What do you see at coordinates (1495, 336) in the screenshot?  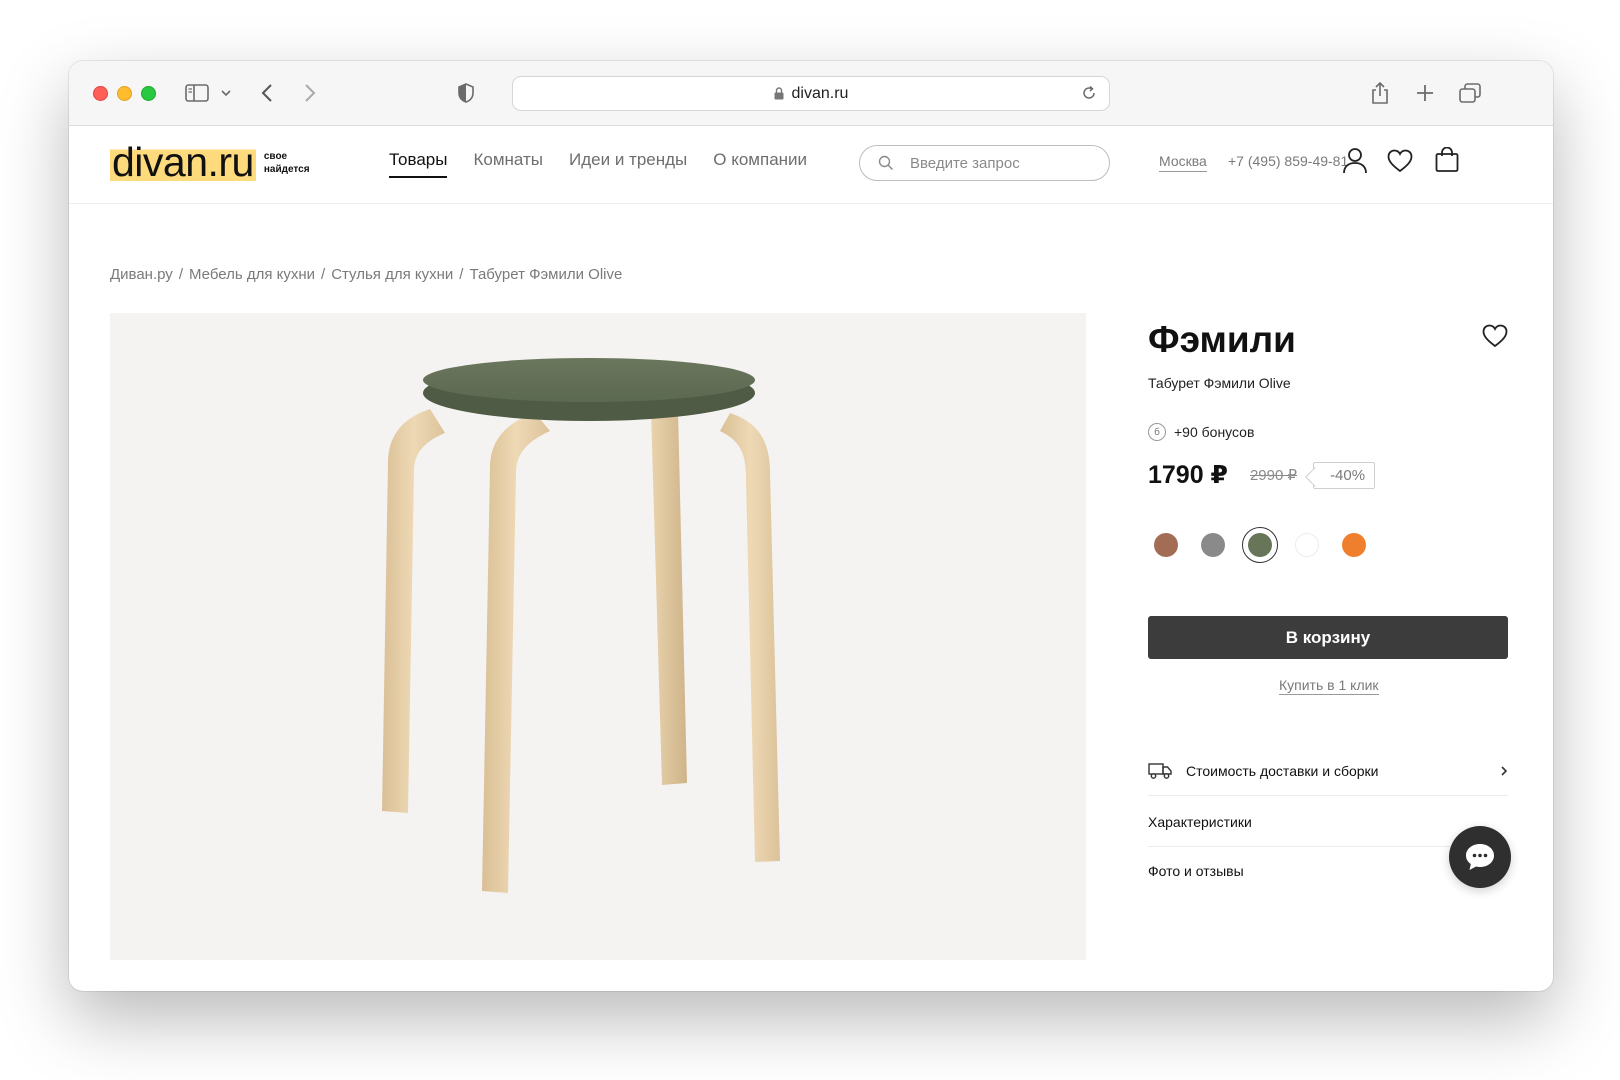 I see `add-to-favorites-heart-icon` at bounding box center [1495, 336].